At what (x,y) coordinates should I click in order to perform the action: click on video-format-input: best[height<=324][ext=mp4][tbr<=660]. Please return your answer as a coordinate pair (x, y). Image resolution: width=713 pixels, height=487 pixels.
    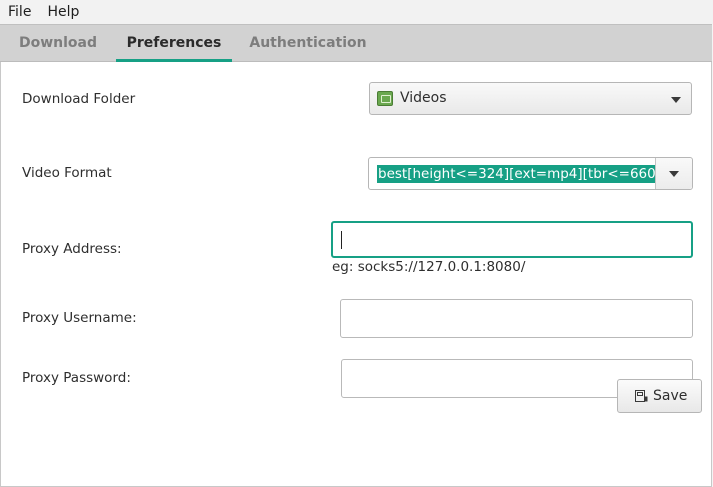
    Looking at the image, I should click on (519, 174).